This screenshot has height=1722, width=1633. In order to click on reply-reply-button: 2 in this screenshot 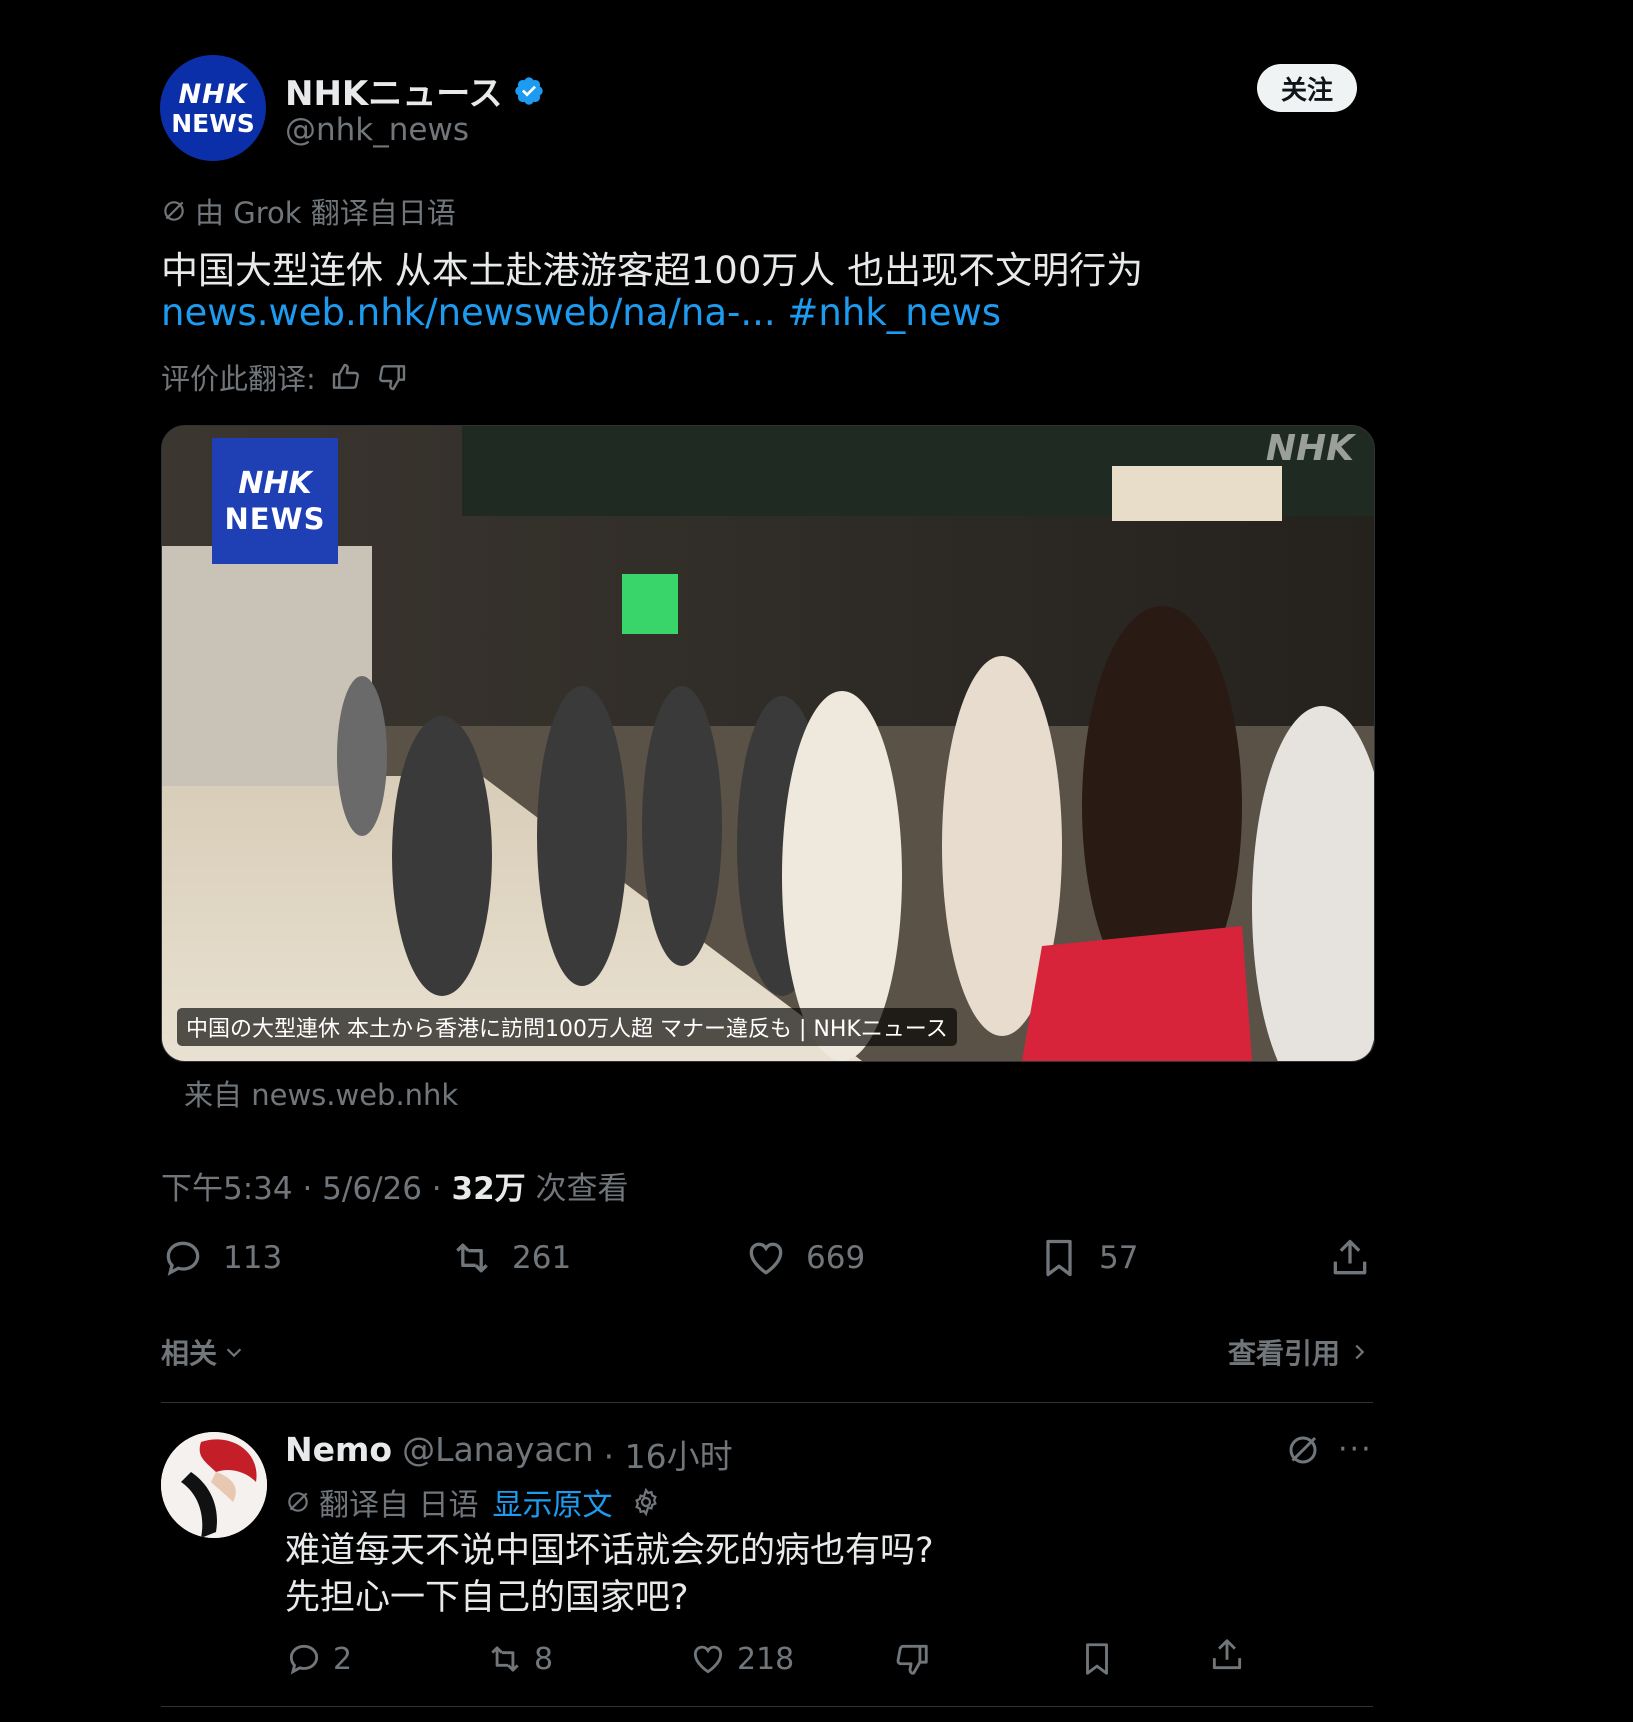, I will do `click(318, 1659)`.